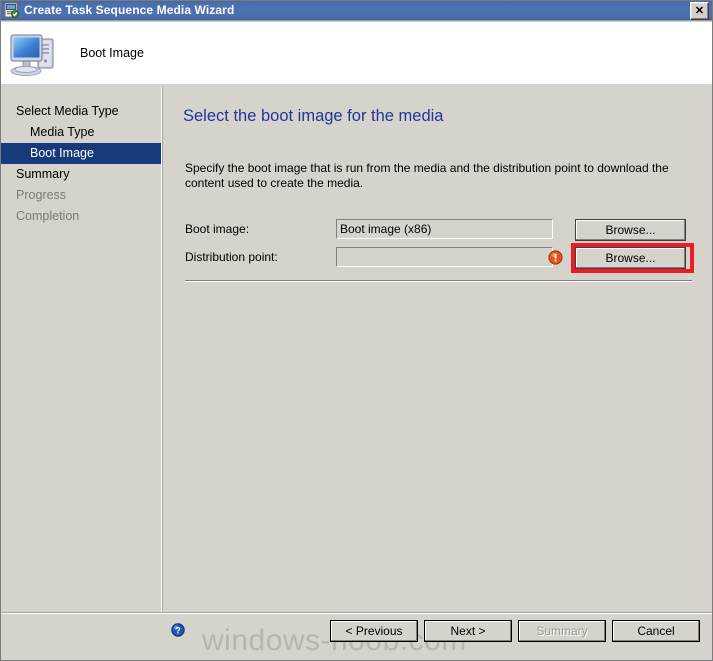 This screenshot has height=661, width=713. I want to click on sidebar-item-media-type: Media Type, so click(80, 132).